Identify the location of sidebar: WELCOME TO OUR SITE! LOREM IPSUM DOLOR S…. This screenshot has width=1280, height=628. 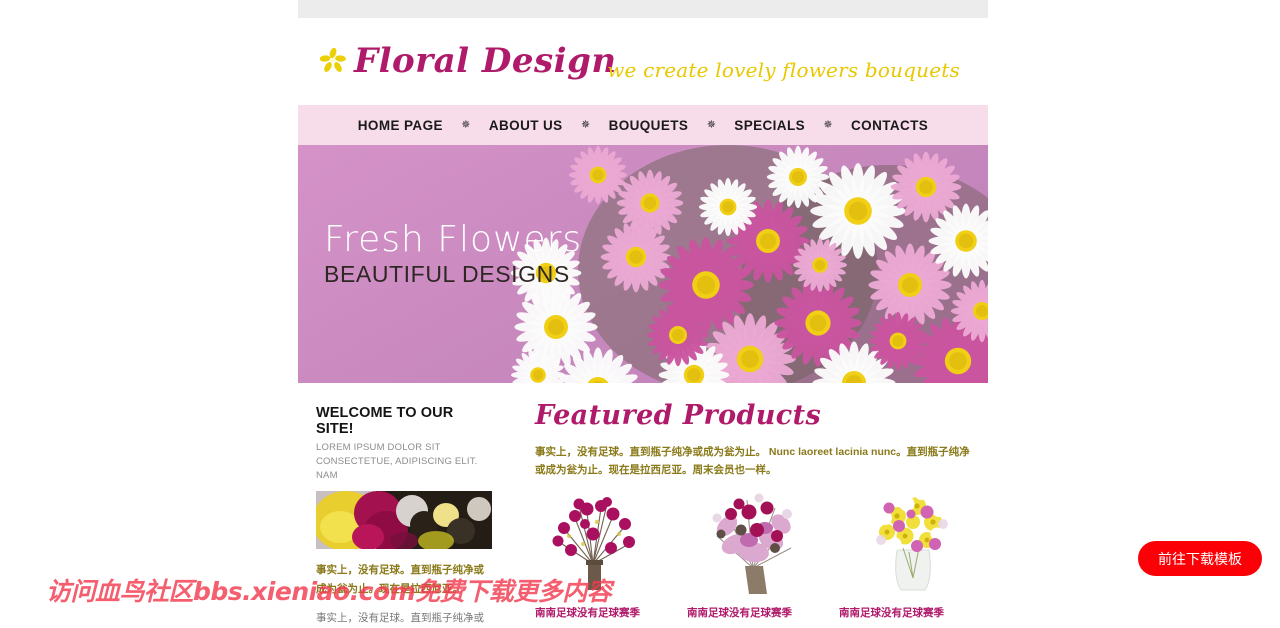
(405, 516).